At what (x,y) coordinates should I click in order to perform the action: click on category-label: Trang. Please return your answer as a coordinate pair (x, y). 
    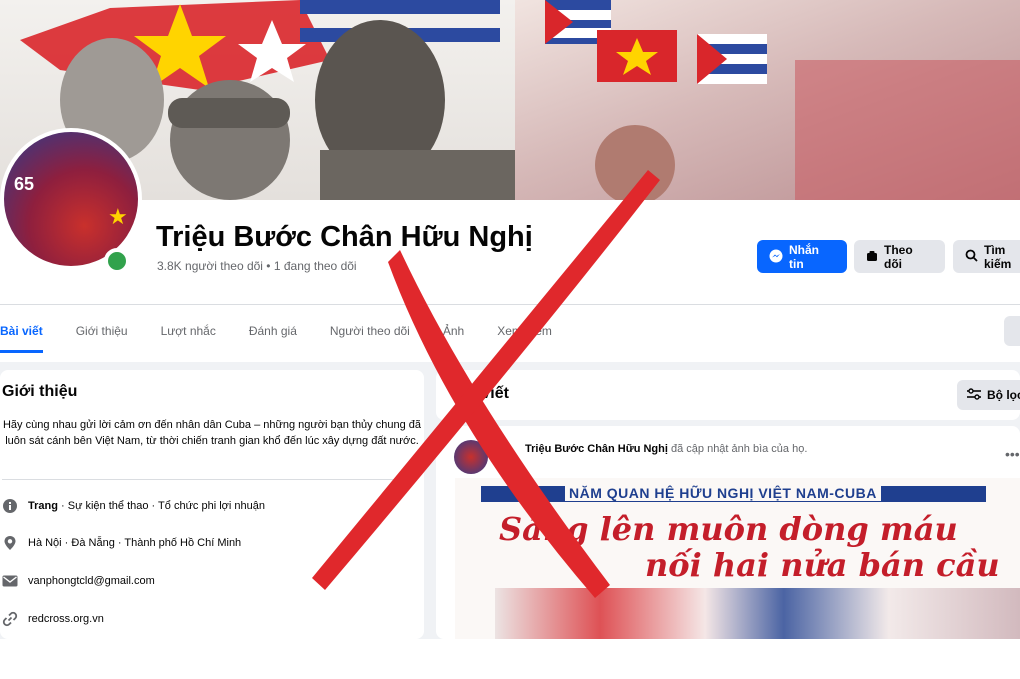
    Looking at the image, I should click on (43, 506).